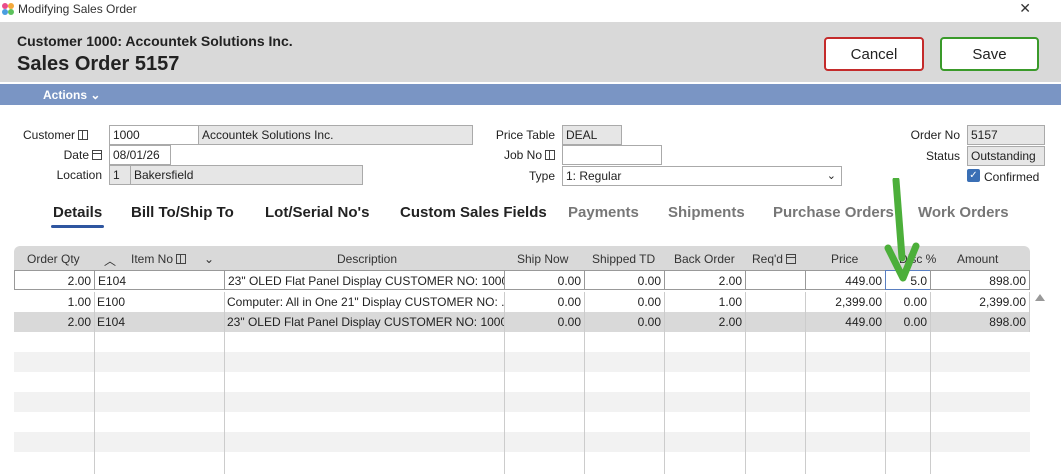 The width and height of the screenshot is (1061, 474). I want to click on actions-menu: Actions ⌄, so click(71, 95).